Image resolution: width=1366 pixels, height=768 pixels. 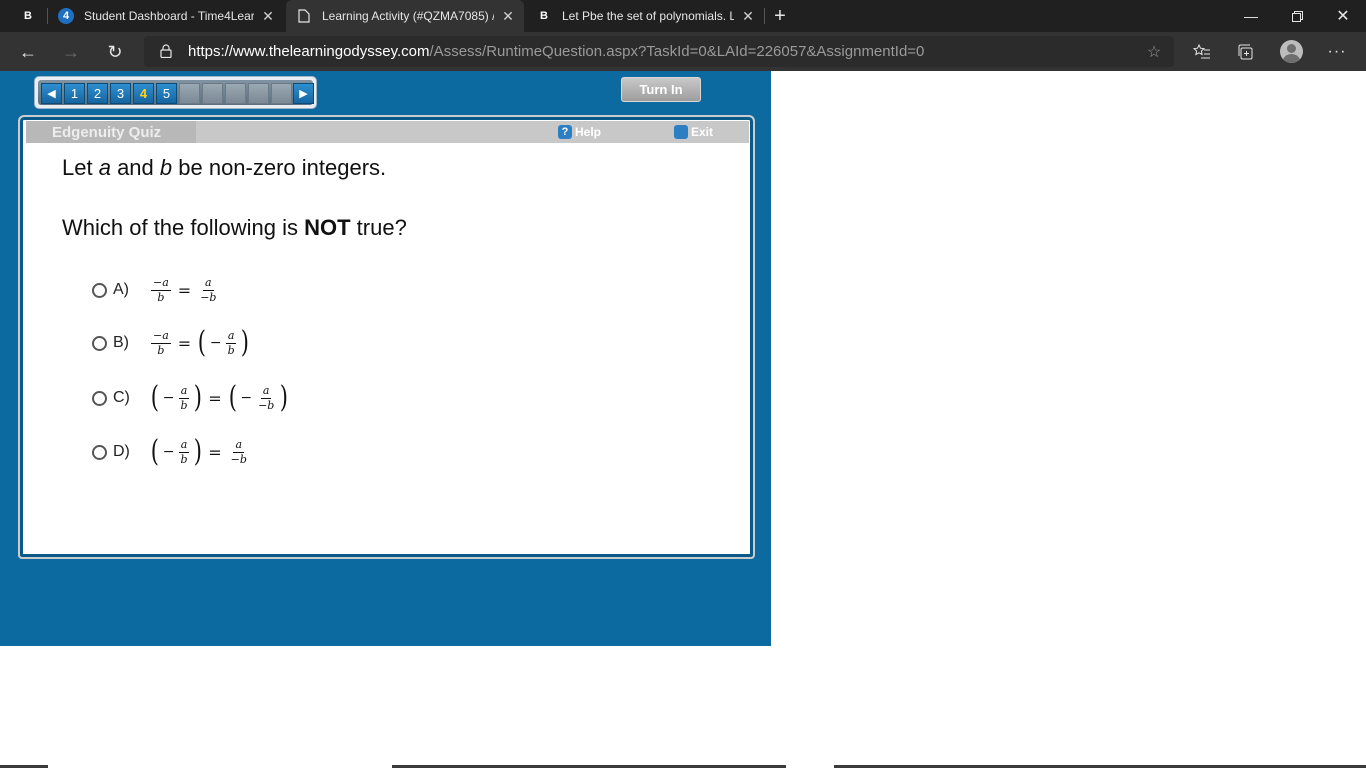 I want to click on time4learning-favicon-icon: 4, so click(x=66, y=16).